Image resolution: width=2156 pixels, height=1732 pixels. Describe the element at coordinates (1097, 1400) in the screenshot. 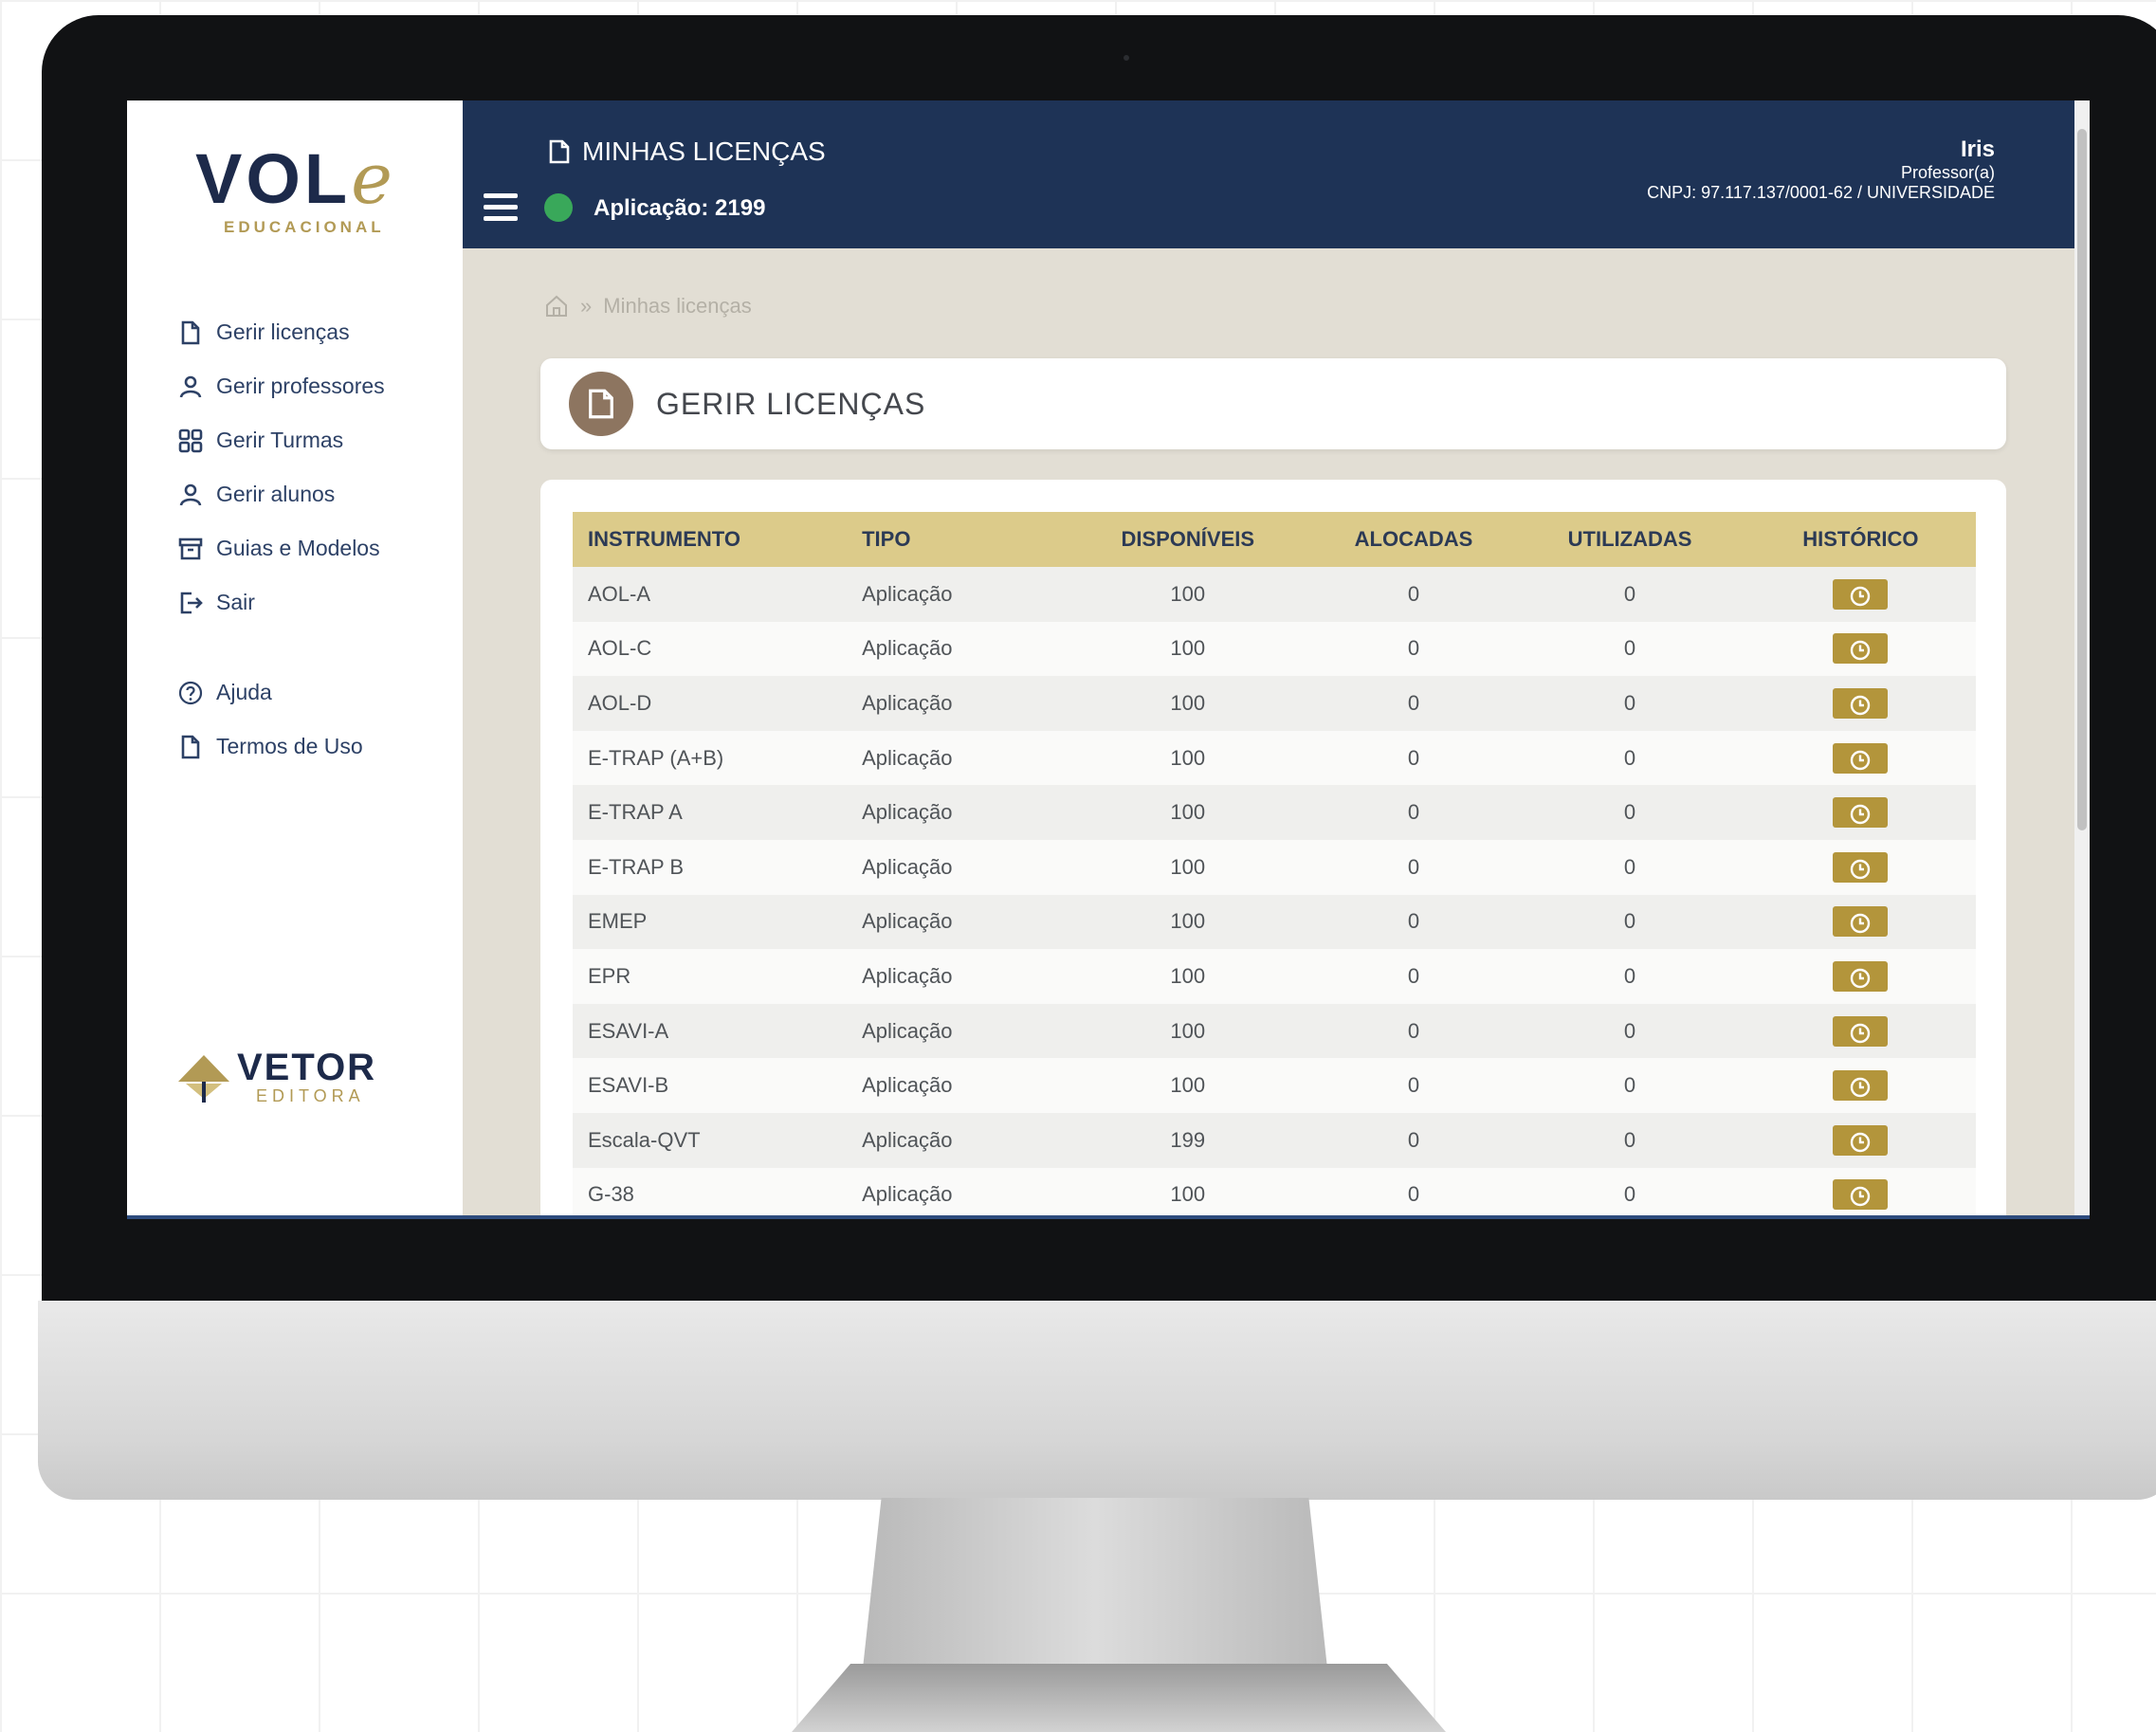

I see `monitor-chin` at that location.